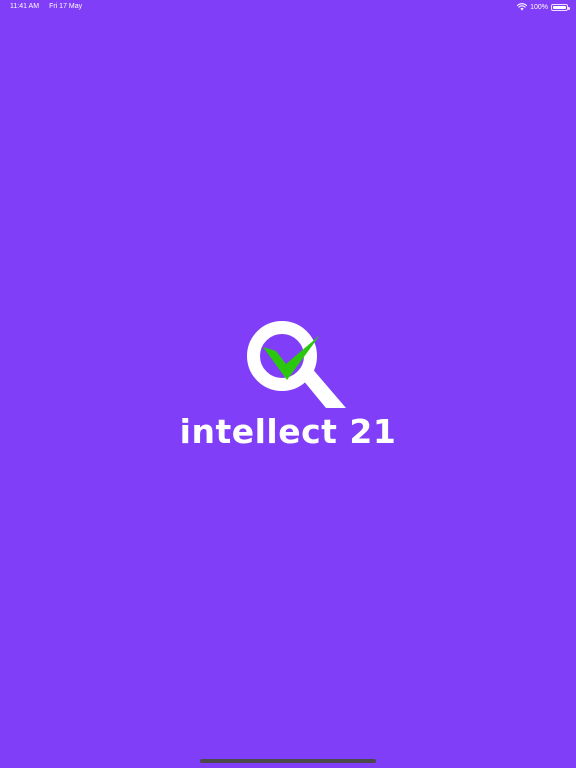 This screenshot has width=576, height=768. I want to click on status-left: 11:41 AM Fri 17 May, so click(46, 6).